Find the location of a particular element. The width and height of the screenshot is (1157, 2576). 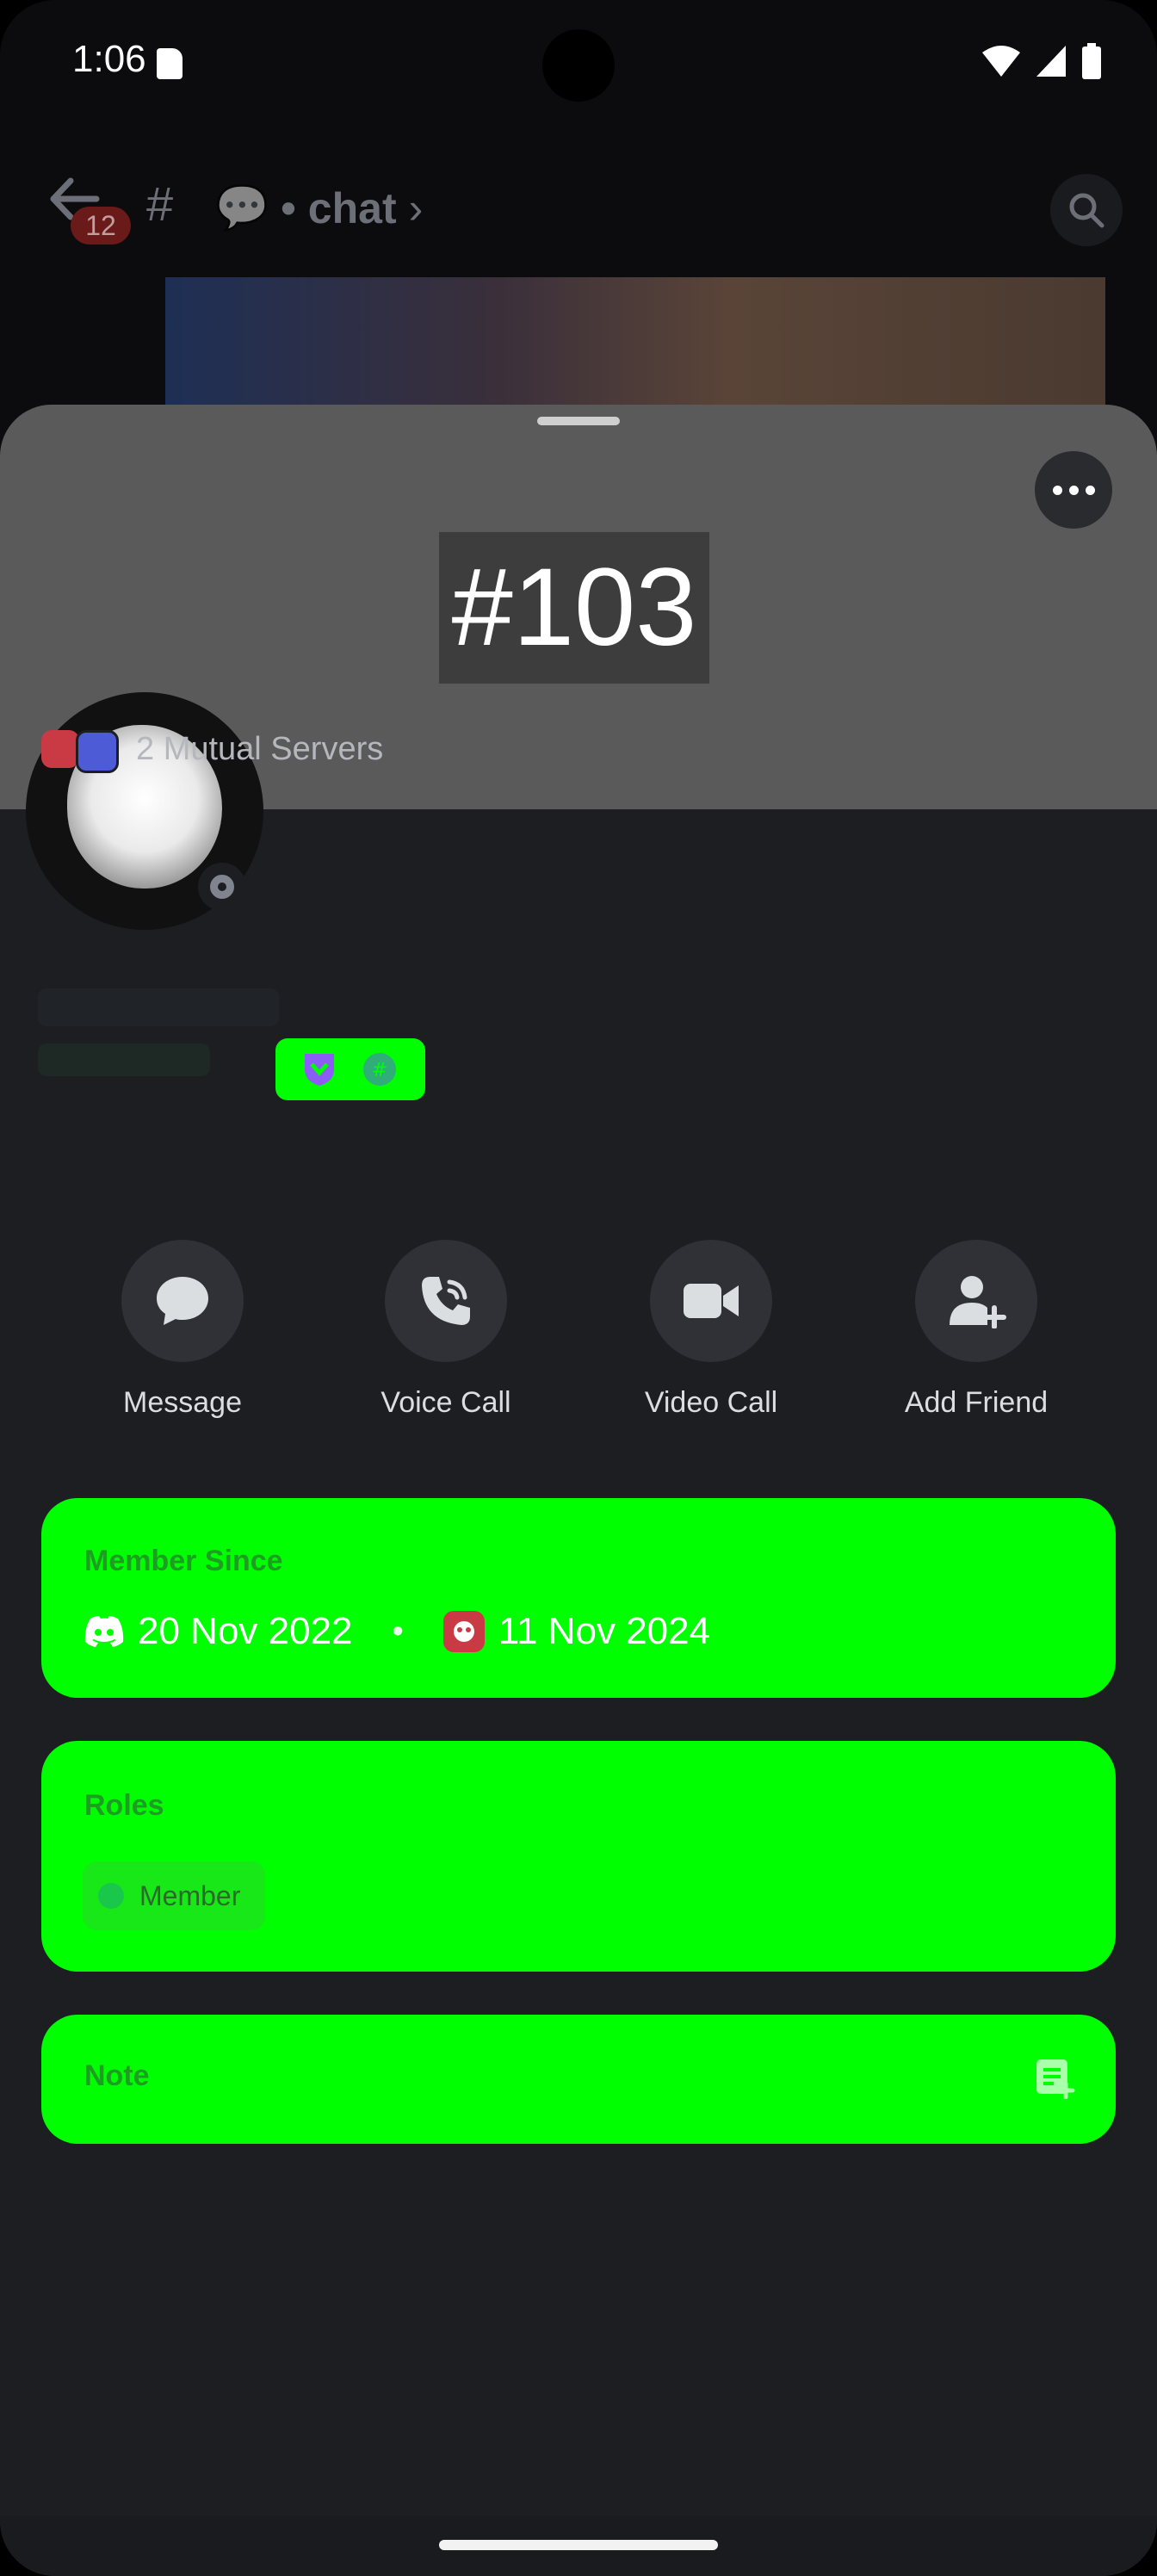

add-friend-button: Add Friend is located at coordinates (977, 1330).